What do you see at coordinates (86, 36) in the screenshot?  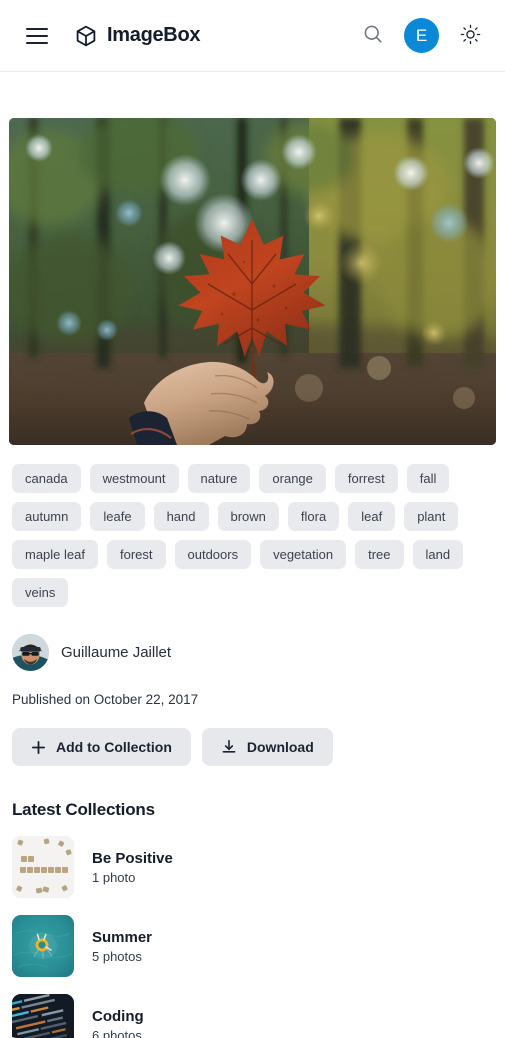 I see `cube-box-icon` at bounding box center [86, 36].